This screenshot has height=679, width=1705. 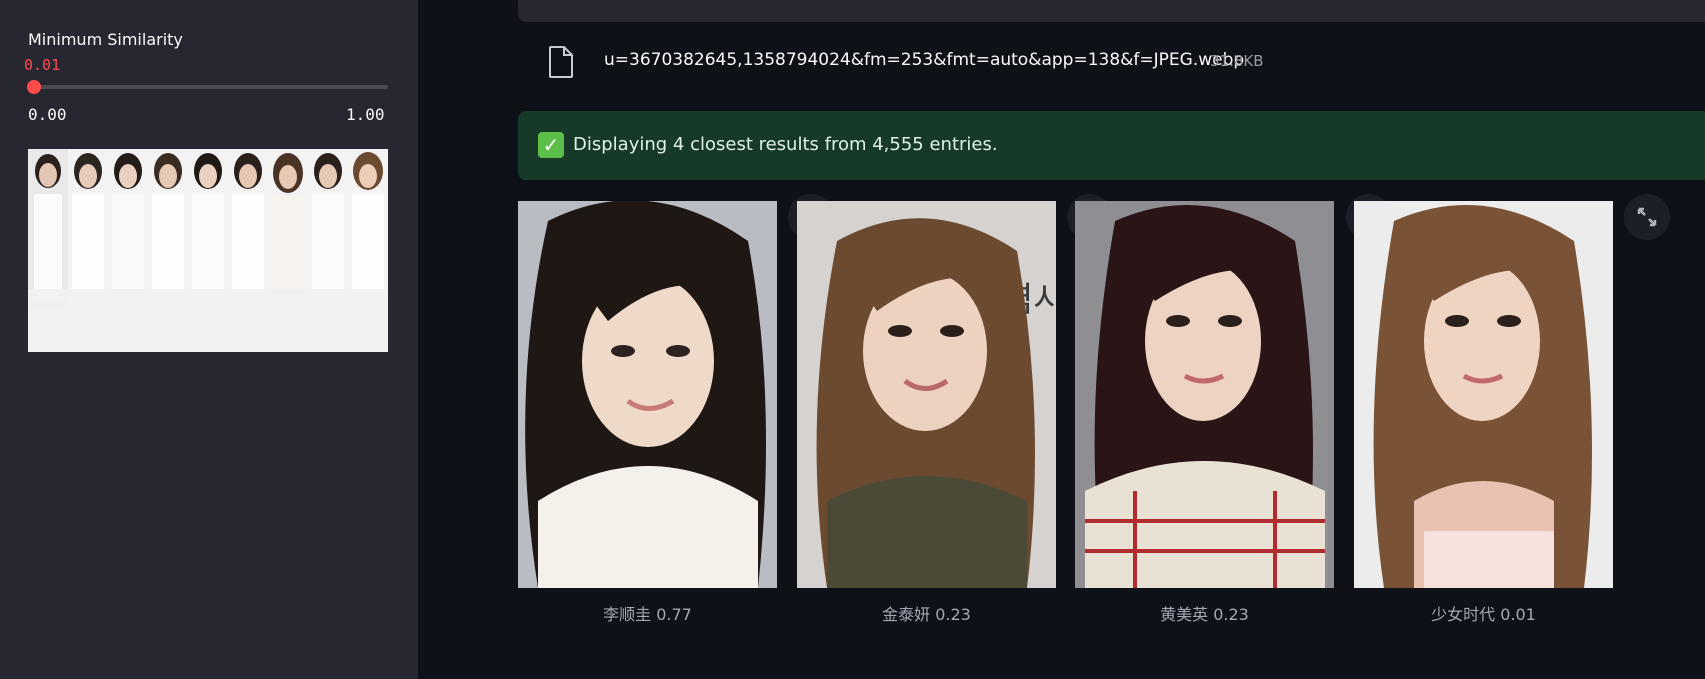 What do you see at coordinates (33, 87) in the screenshot?
I see `similarity-slider-thumb` at bounding box center [33, 87].